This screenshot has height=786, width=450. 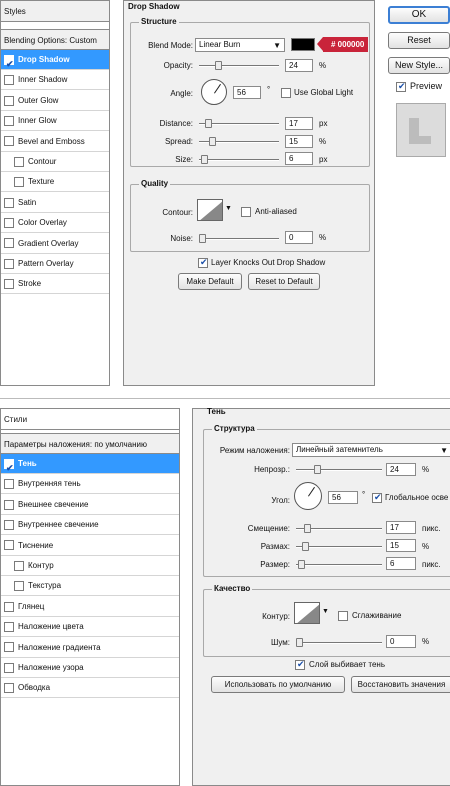 I want to click on noise-unit-en: %, so click(x=323, y=237).